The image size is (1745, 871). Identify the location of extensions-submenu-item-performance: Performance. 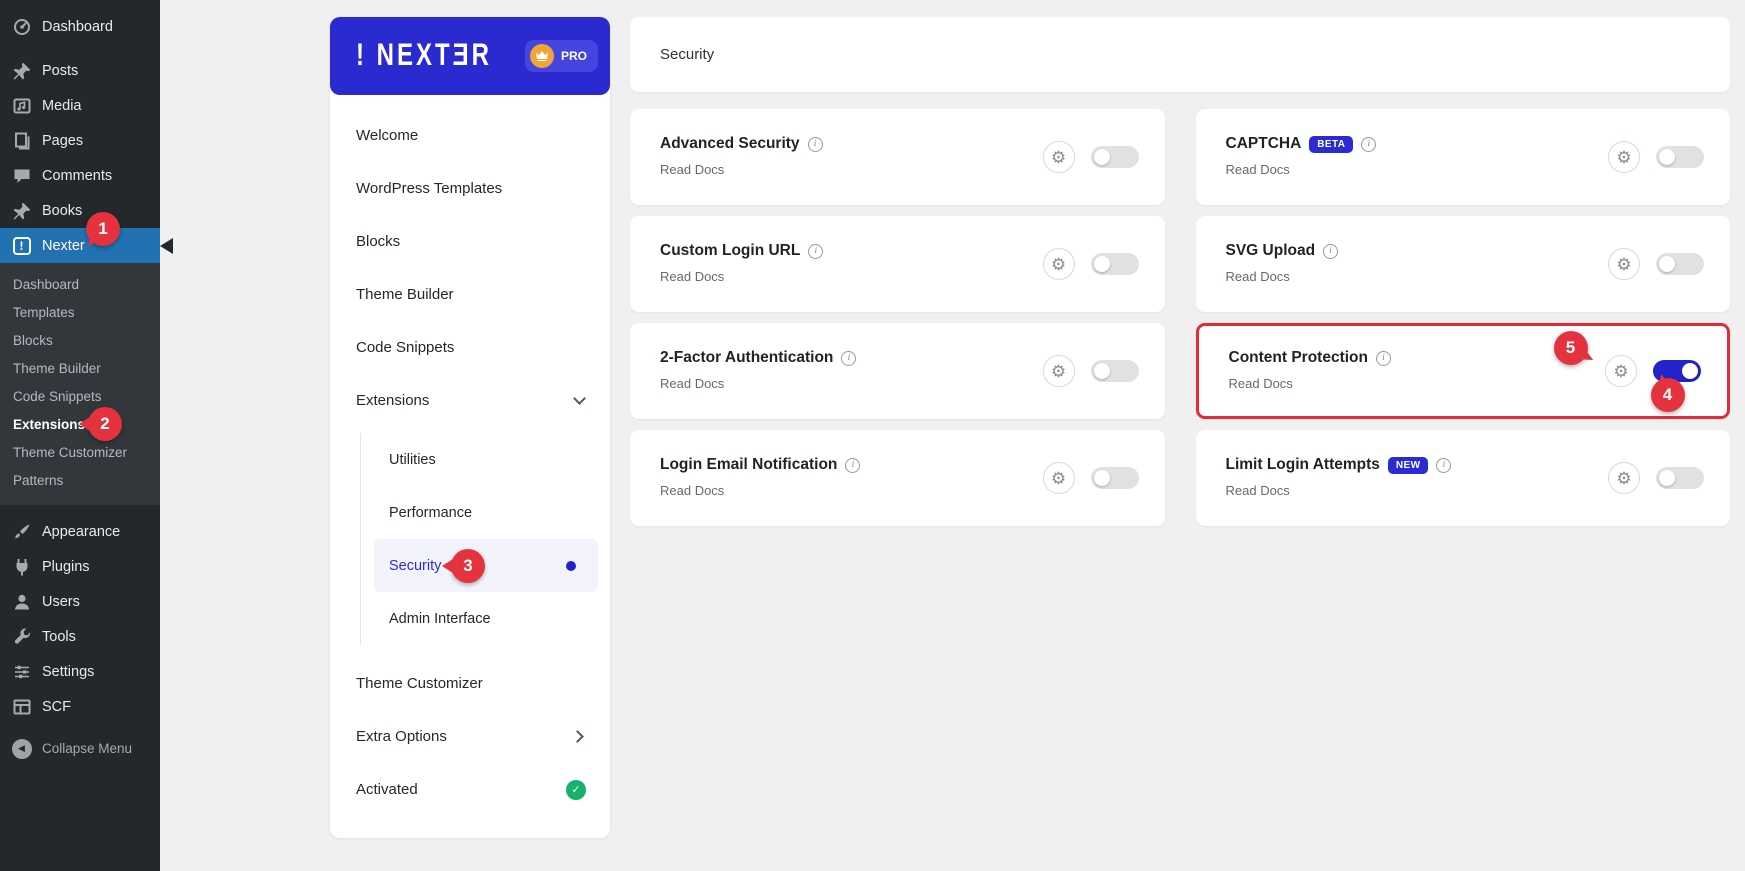
(485, 512).